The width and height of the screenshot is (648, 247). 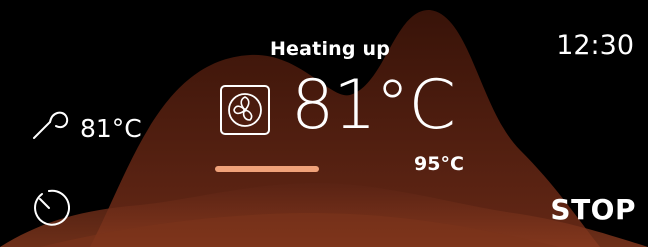 I want to click on probe-temperature: 81°C, so click(x=111, y=128).